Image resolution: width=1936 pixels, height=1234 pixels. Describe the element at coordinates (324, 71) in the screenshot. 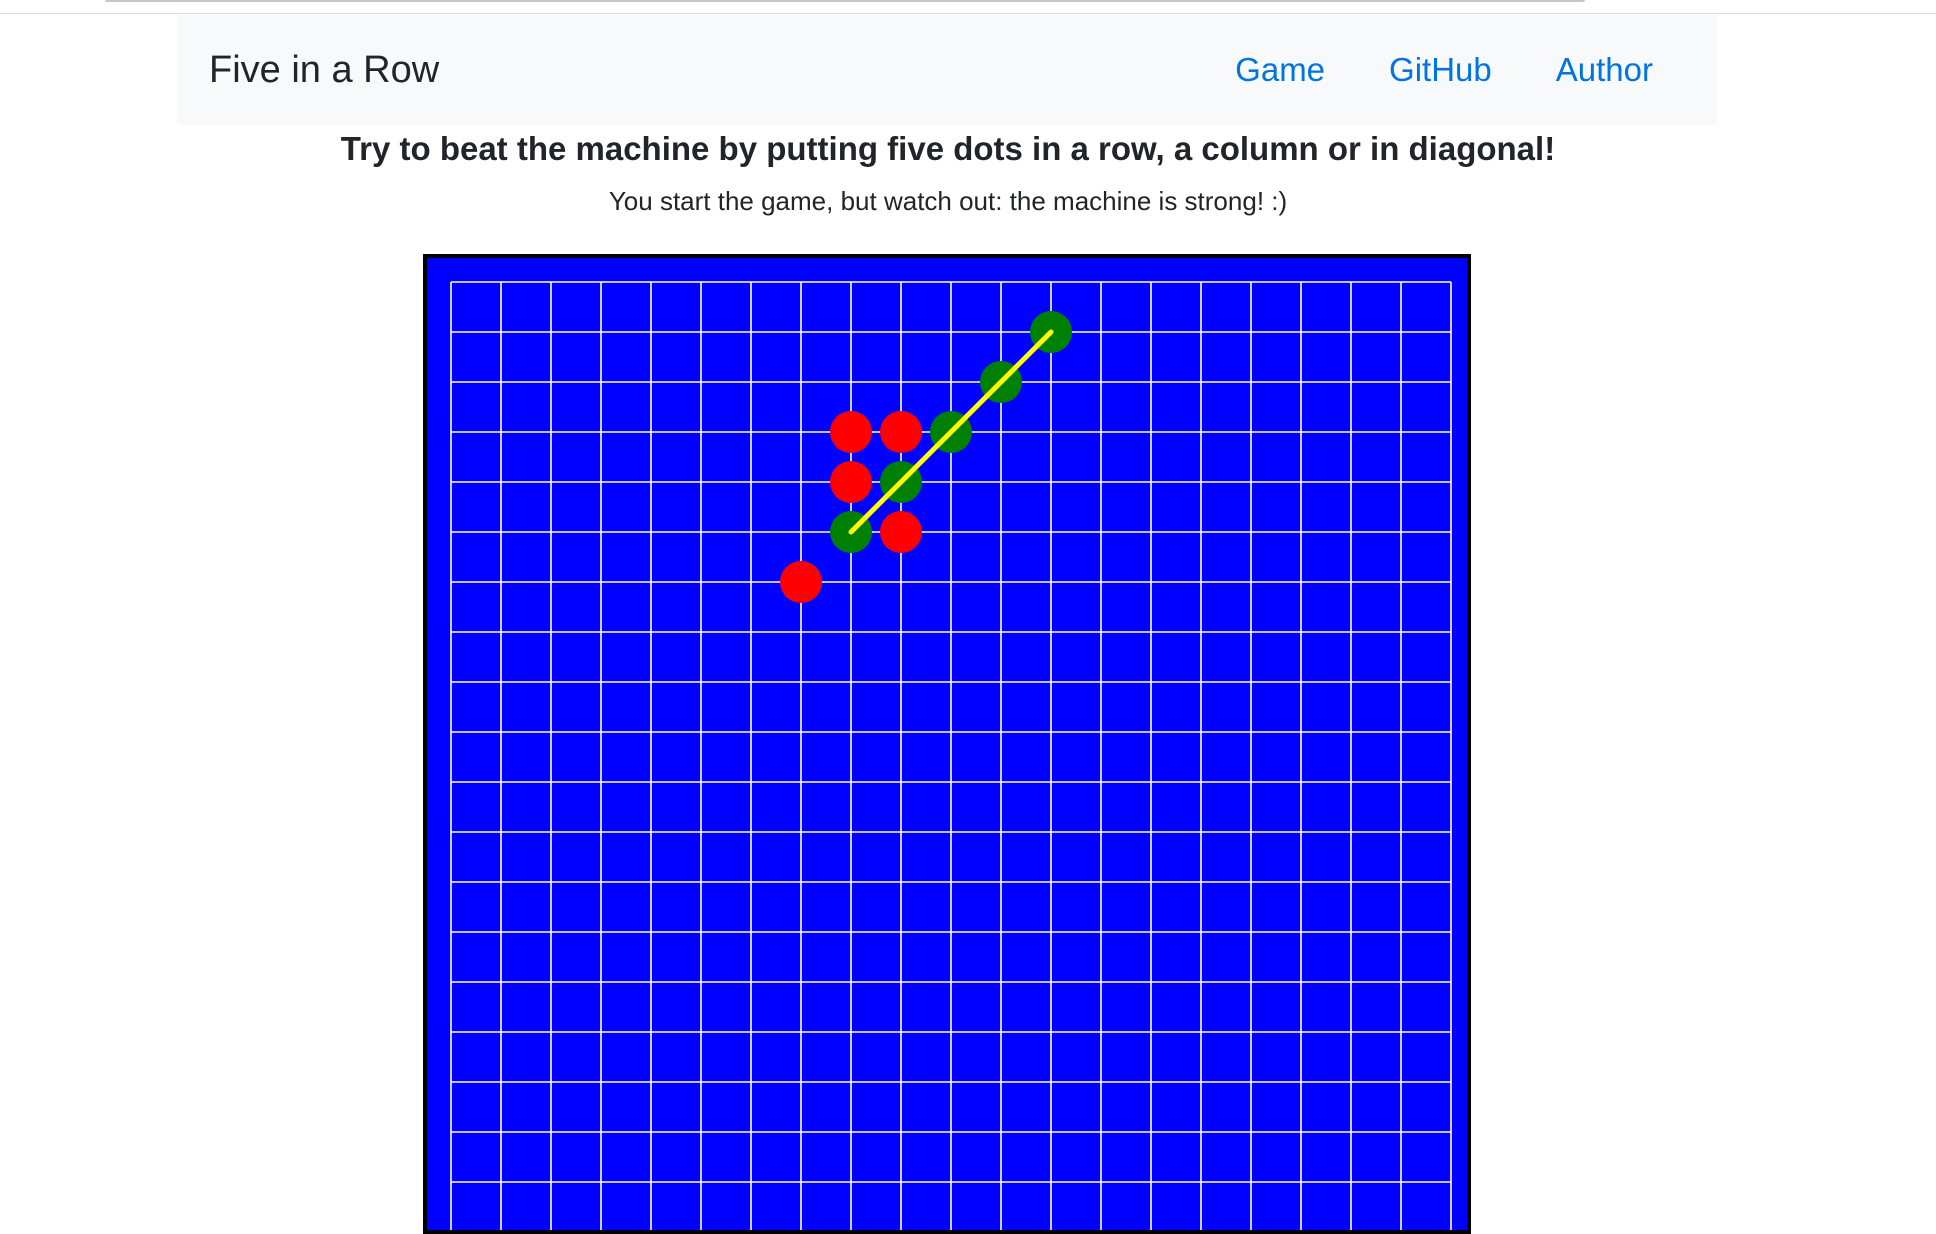

I see `brand-title: Five in a Row` at that location.